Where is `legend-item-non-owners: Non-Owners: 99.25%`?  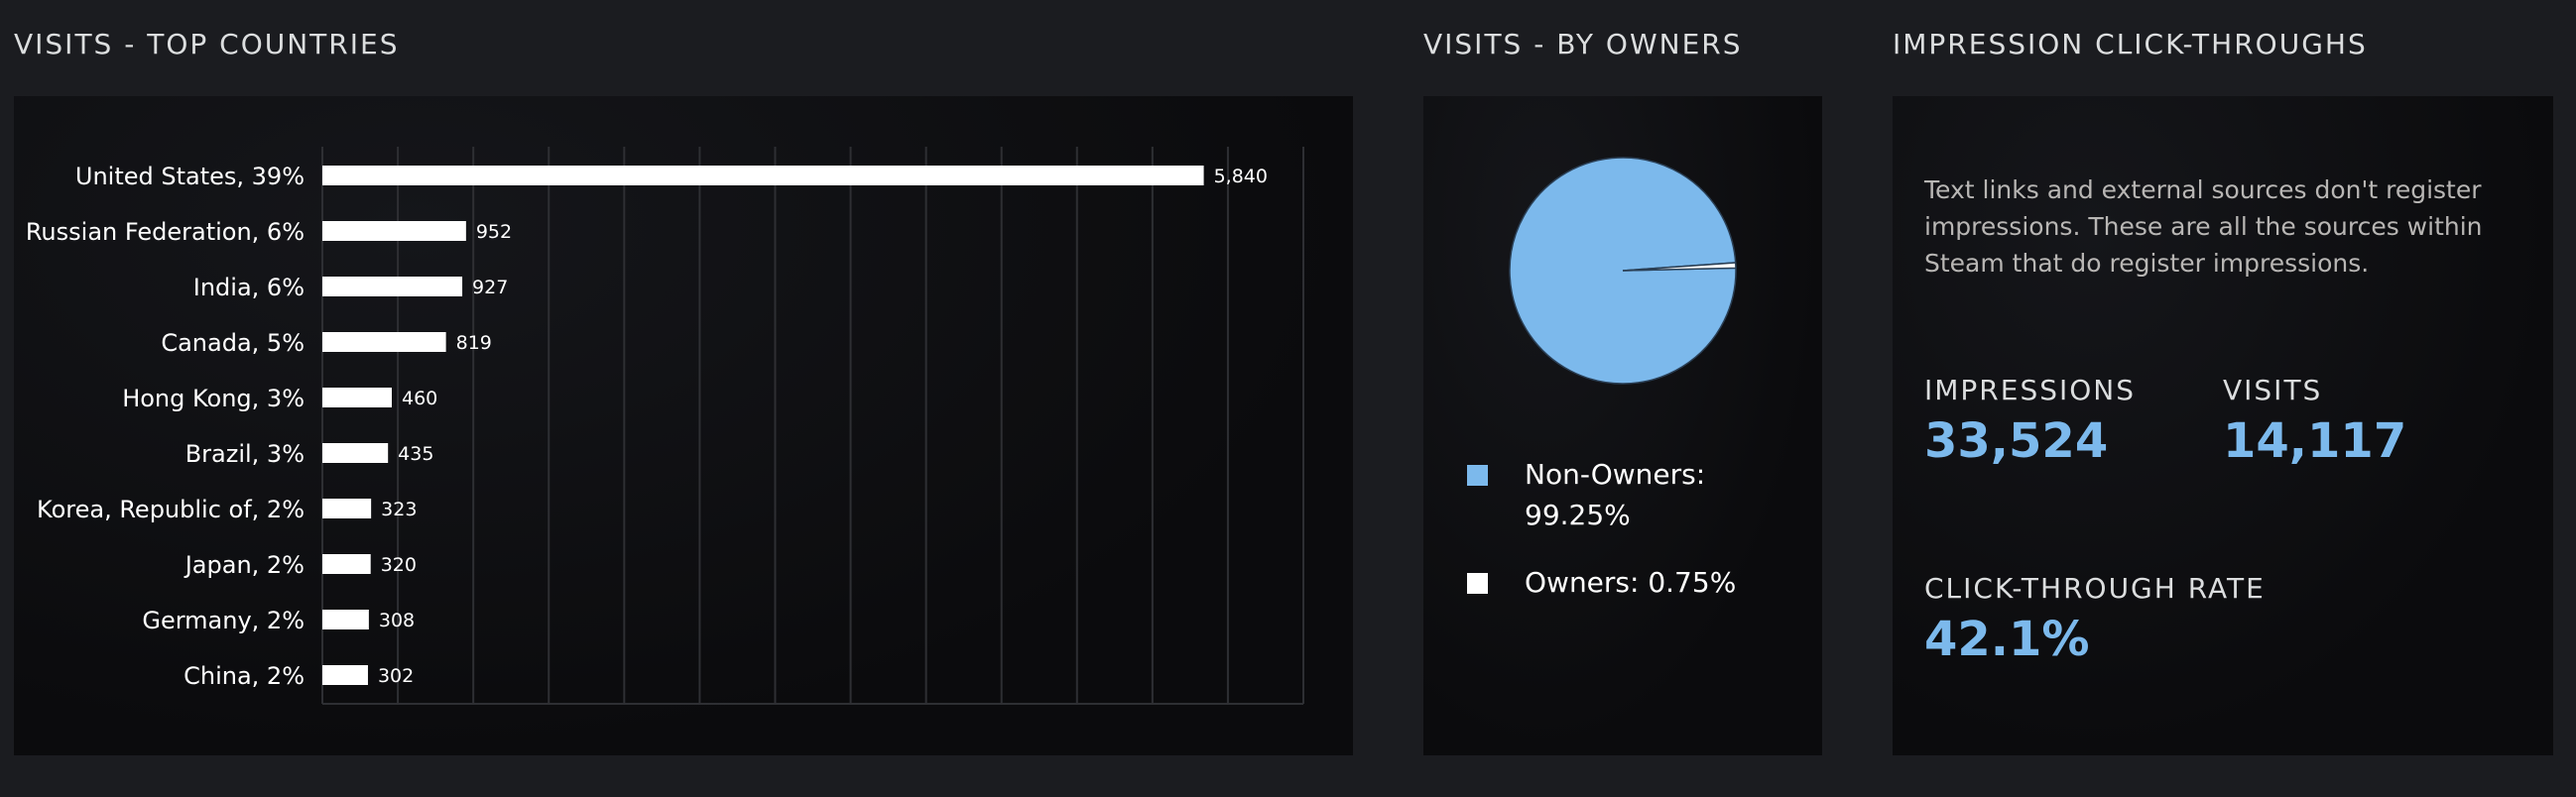 legend-item-non-owners: Non-Owners: 99.25% is located at coordinates (1605, 494).